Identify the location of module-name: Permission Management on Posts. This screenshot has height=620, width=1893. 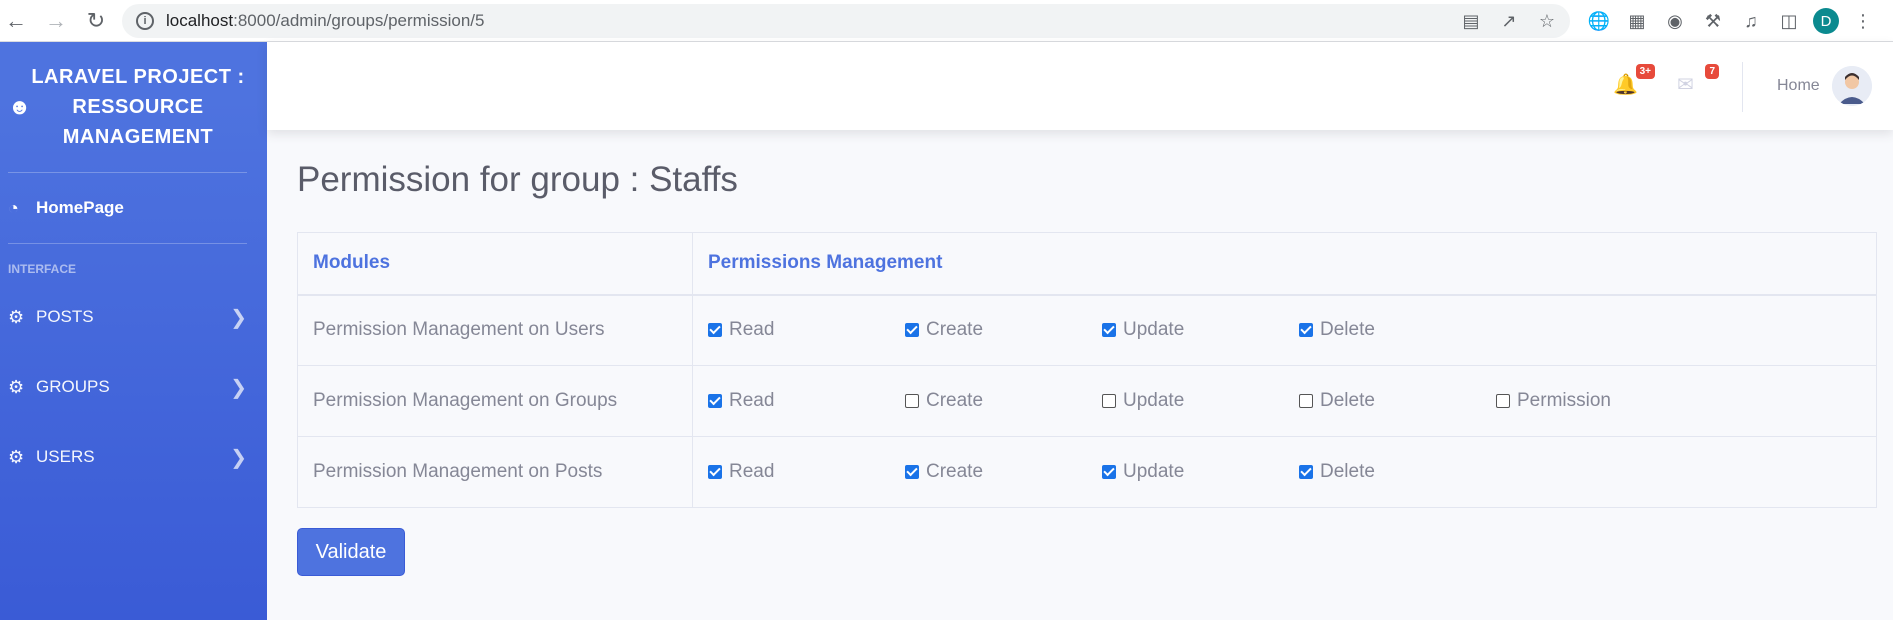
(495, 472).